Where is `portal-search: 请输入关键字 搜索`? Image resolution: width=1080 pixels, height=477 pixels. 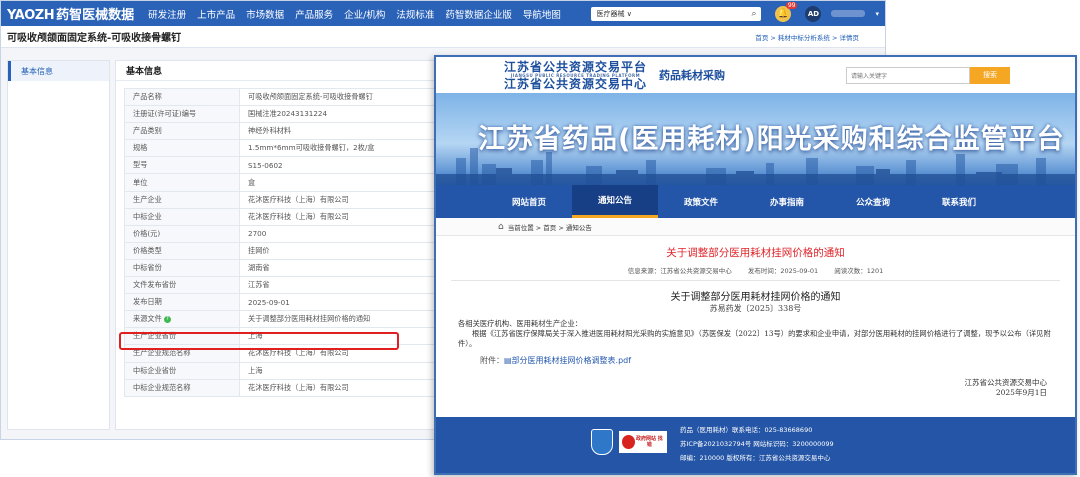 portal-search: 请输入关键字 搜索 is located at coordinates (928, 75).